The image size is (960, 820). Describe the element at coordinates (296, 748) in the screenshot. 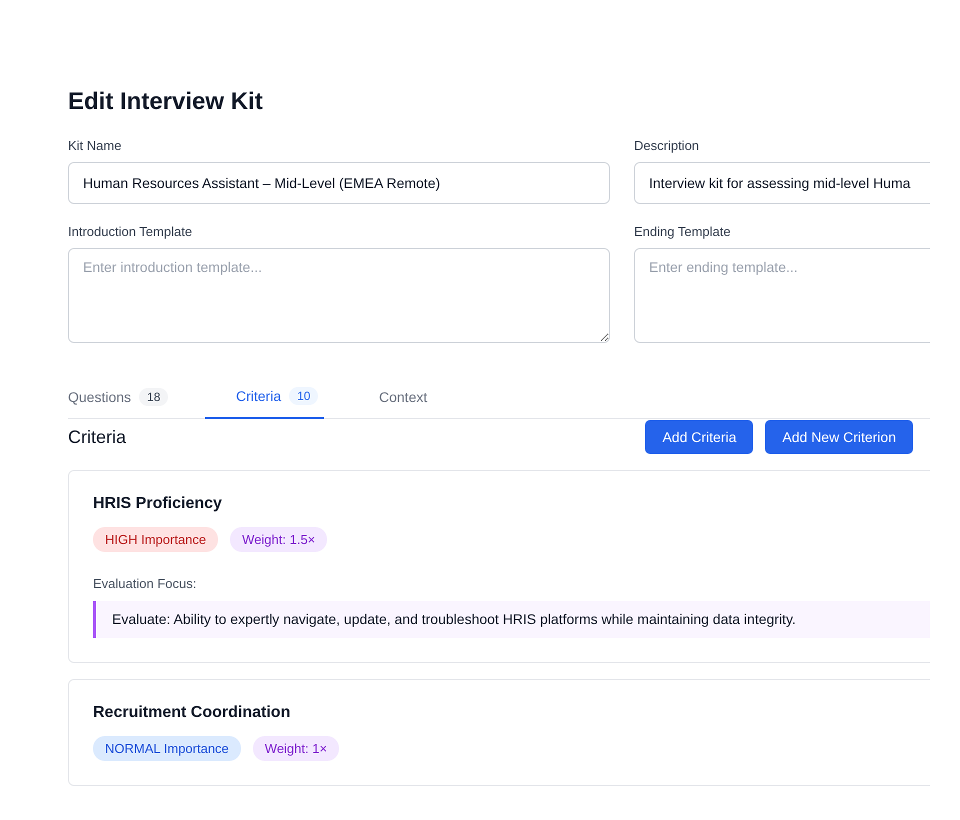

I see `weight-tag: Weight: 1×` at that location.